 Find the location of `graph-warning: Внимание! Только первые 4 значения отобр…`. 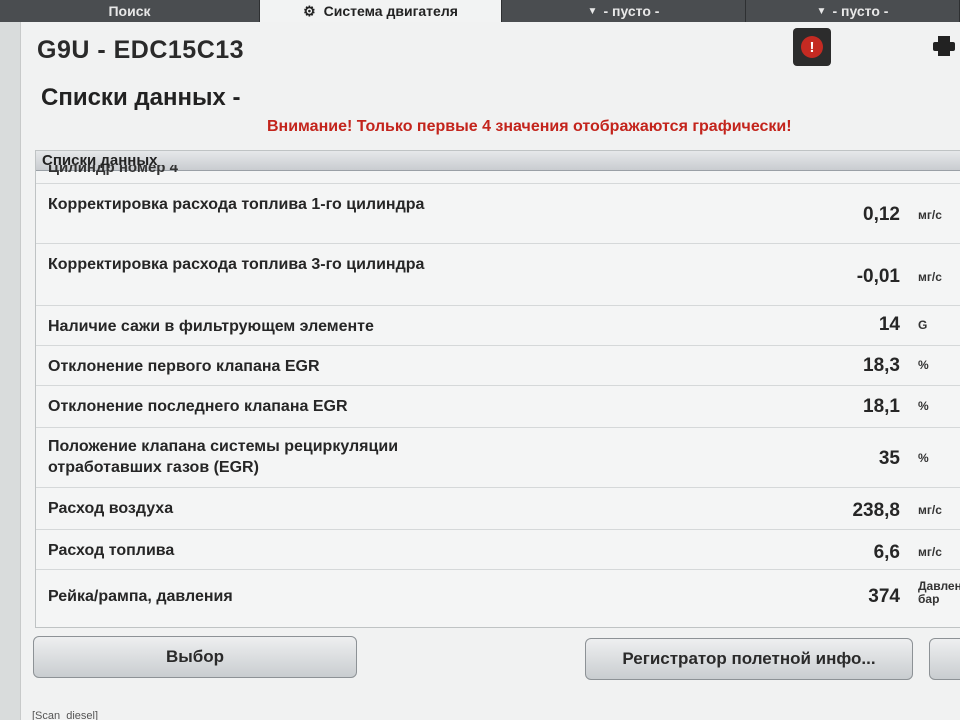

graph-warning: Внимание! Только первые 4 значения отобр… is located at coordinates (529, 126).